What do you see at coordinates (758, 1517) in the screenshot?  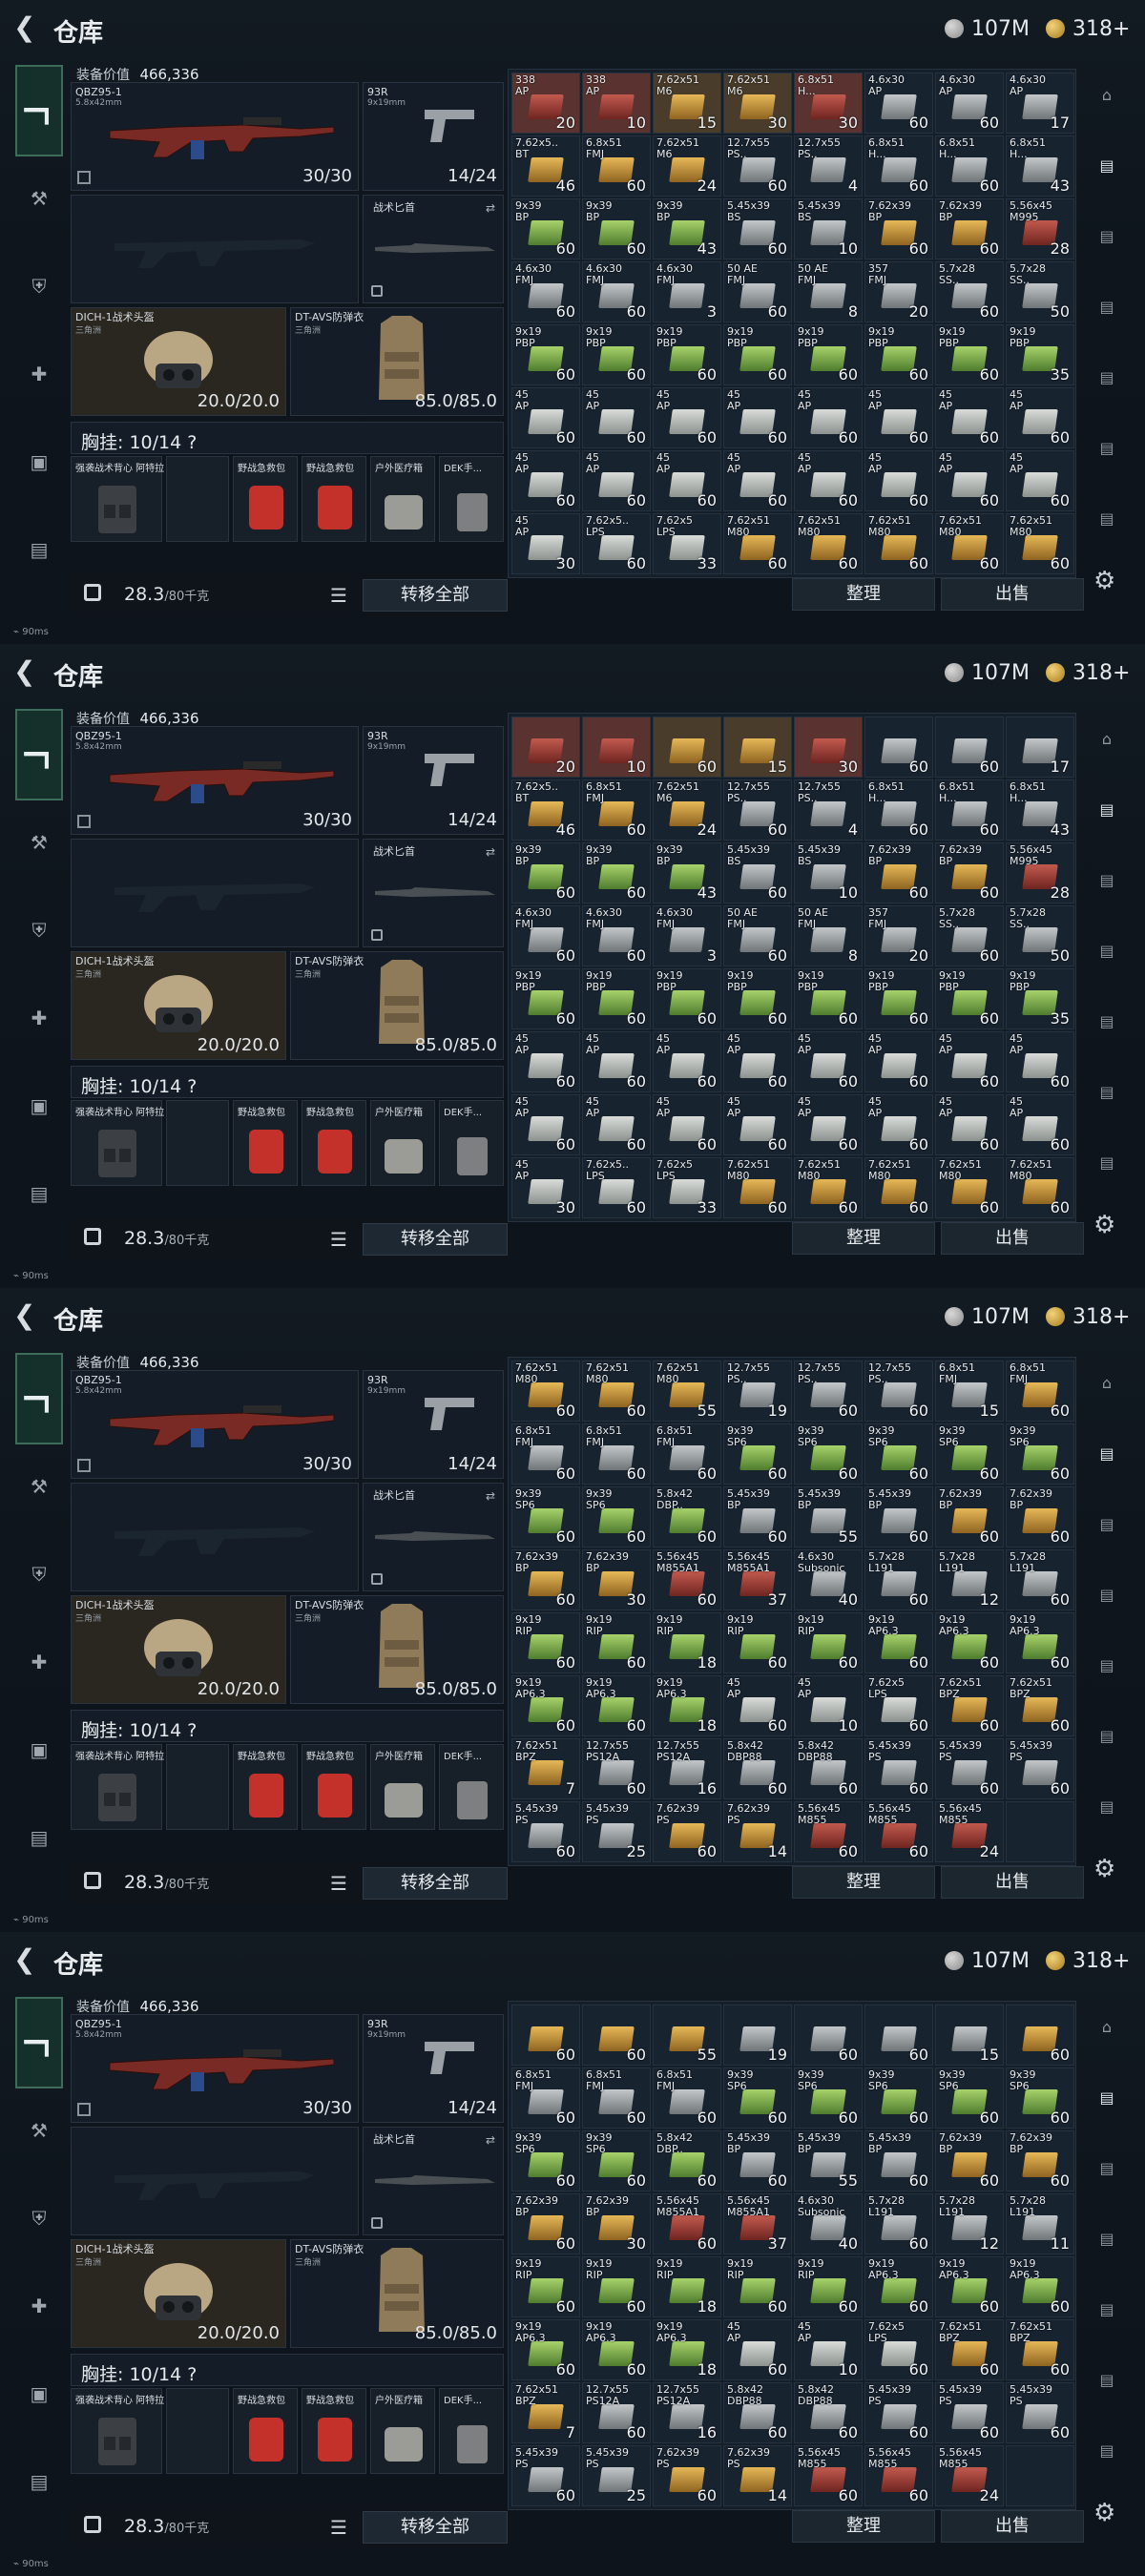 I see `storage-item: 5.45x39 BP 60` at bounding box center [758, 1517].